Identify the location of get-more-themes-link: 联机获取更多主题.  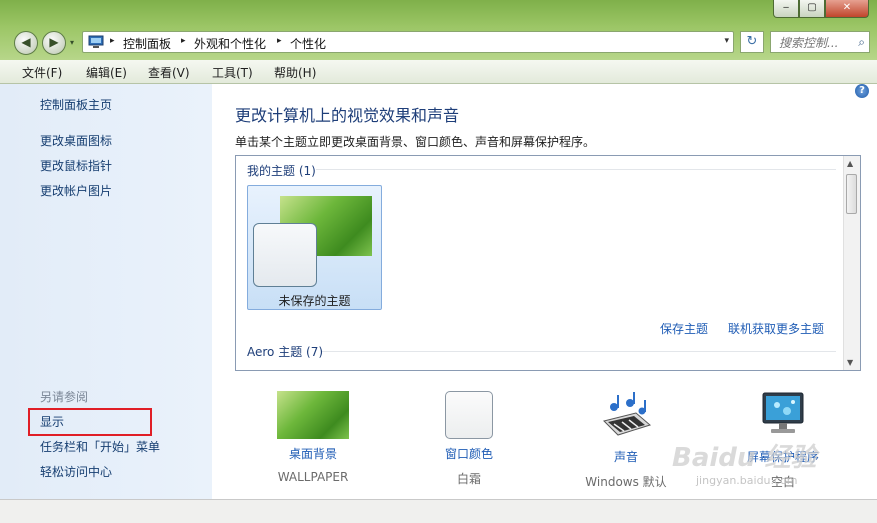
(776, 328).